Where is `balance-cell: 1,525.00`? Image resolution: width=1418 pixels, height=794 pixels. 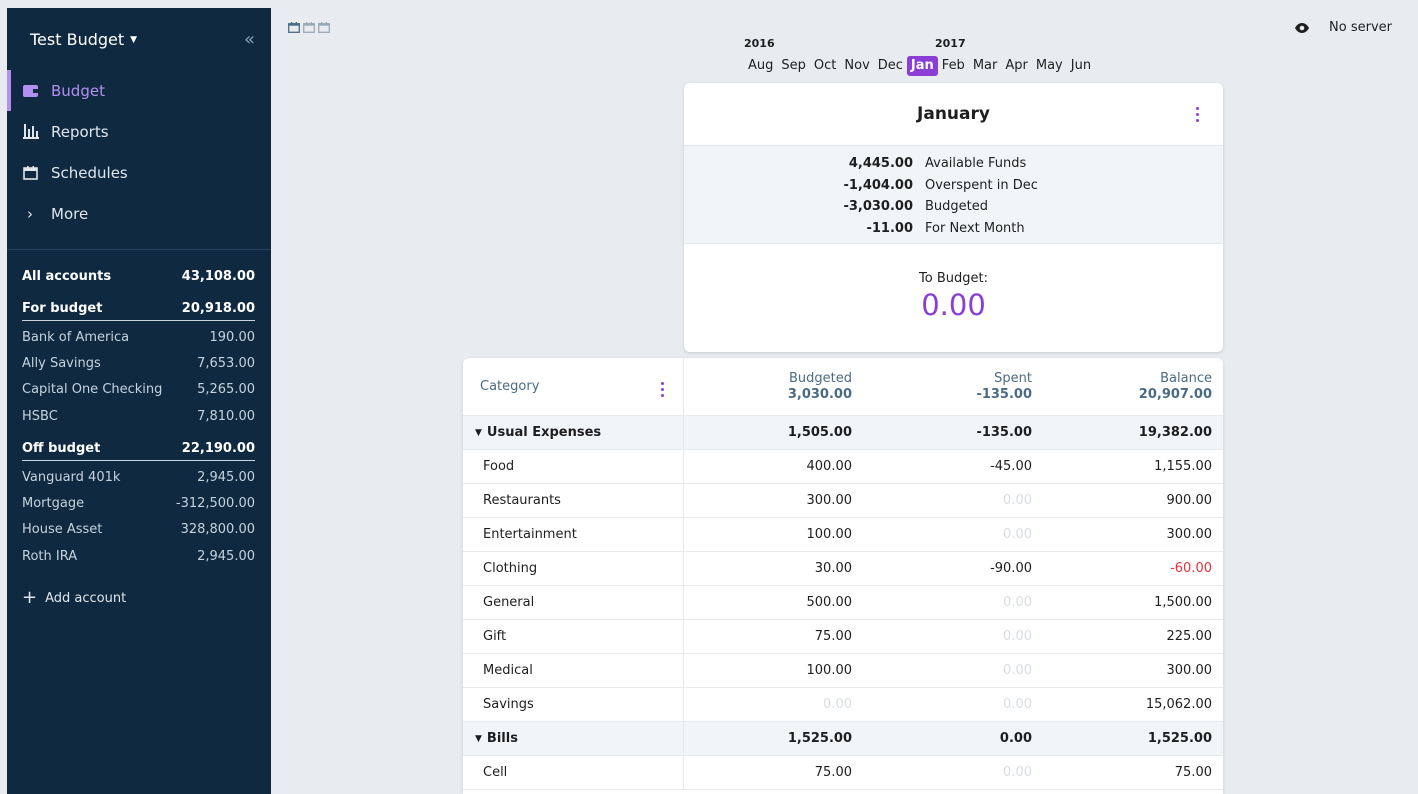 balance-cell: 1,525.00 is located at coordinates (1179, 738).